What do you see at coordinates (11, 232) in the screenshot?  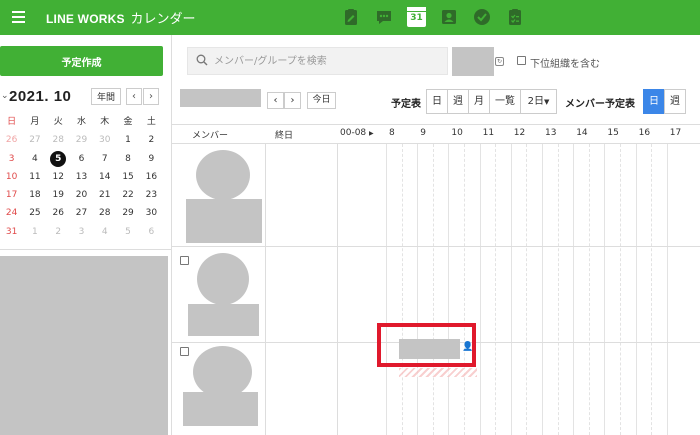 I see `mini-day-cell: 31` at bounding box center [11, 232].